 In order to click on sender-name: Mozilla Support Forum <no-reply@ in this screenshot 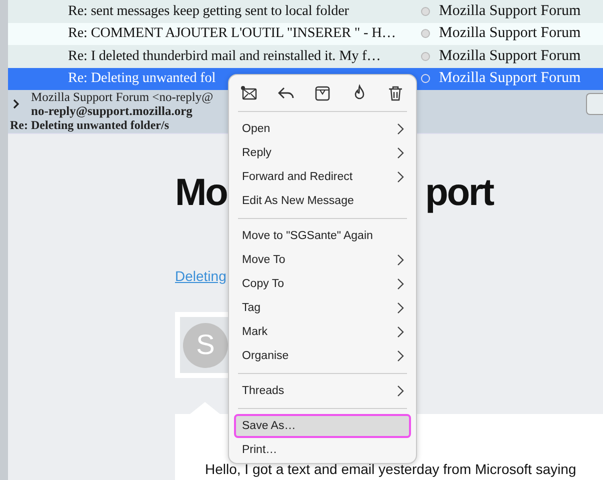, I will do `click(122, 97)`.